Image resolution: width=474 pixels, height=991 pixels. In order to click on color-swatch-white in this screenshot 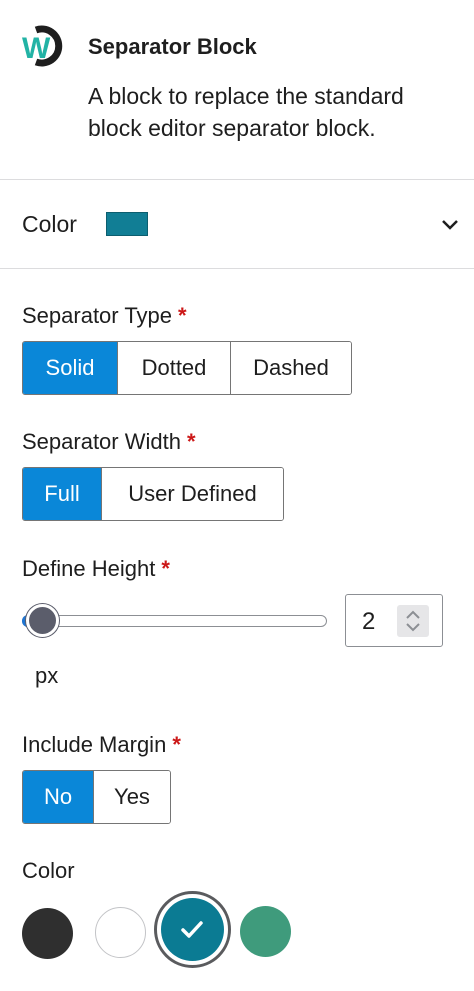, I will do `click(120, 932)`.